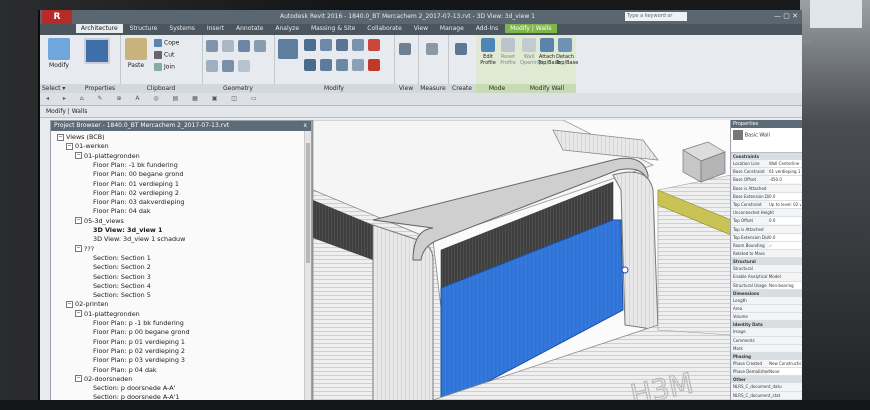 This screenshot has height=410, width=870. I want to click on copy-icon, so click(310, 65).